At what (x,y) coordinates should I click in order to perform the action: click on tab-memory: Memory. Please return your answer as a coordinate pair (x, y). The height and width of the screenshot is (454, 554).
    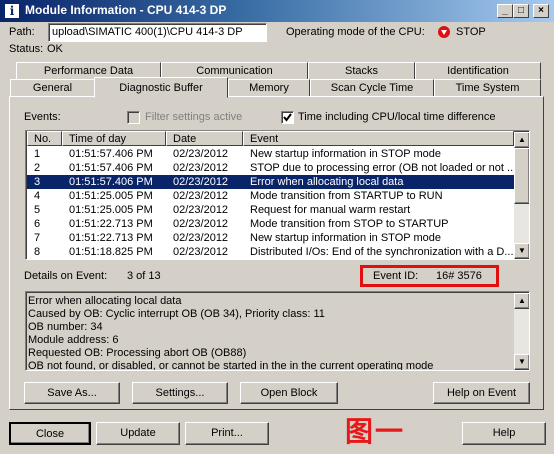
    Looking at the image, I should click on (269, 87).